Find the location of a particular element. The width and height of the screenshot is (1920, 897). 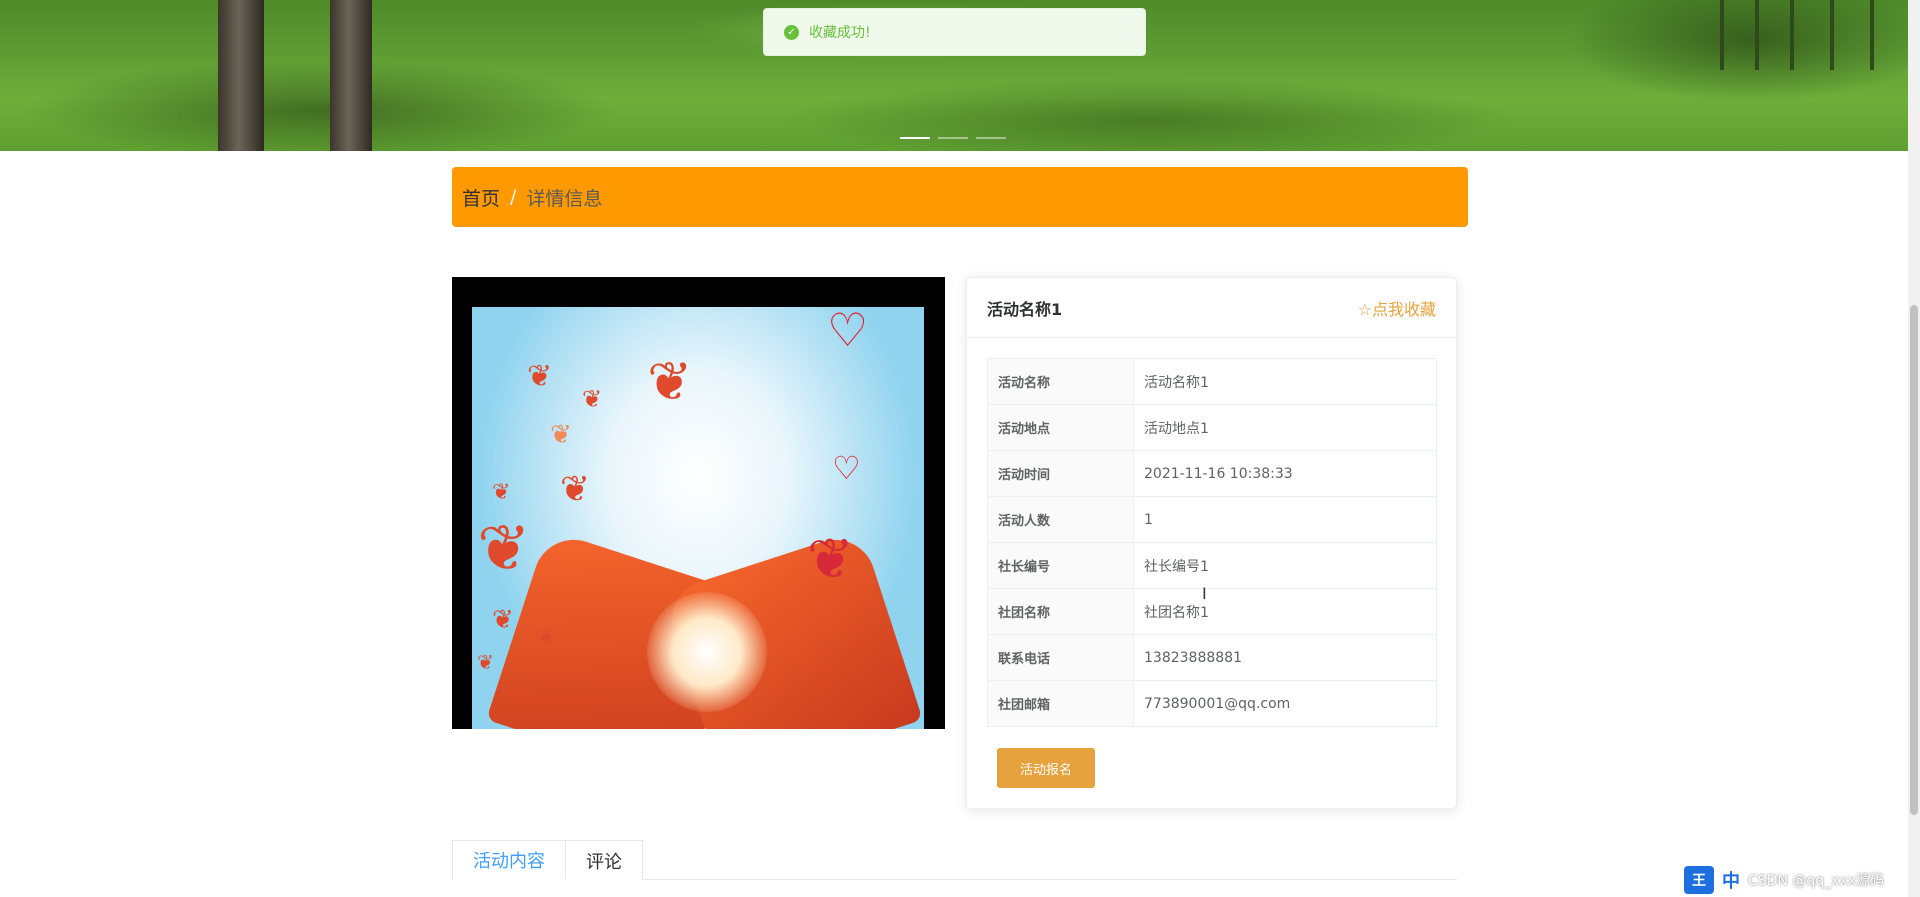

watermark-text: CSDN @qq_xxx源码 is located at coordinates (1816, 881).